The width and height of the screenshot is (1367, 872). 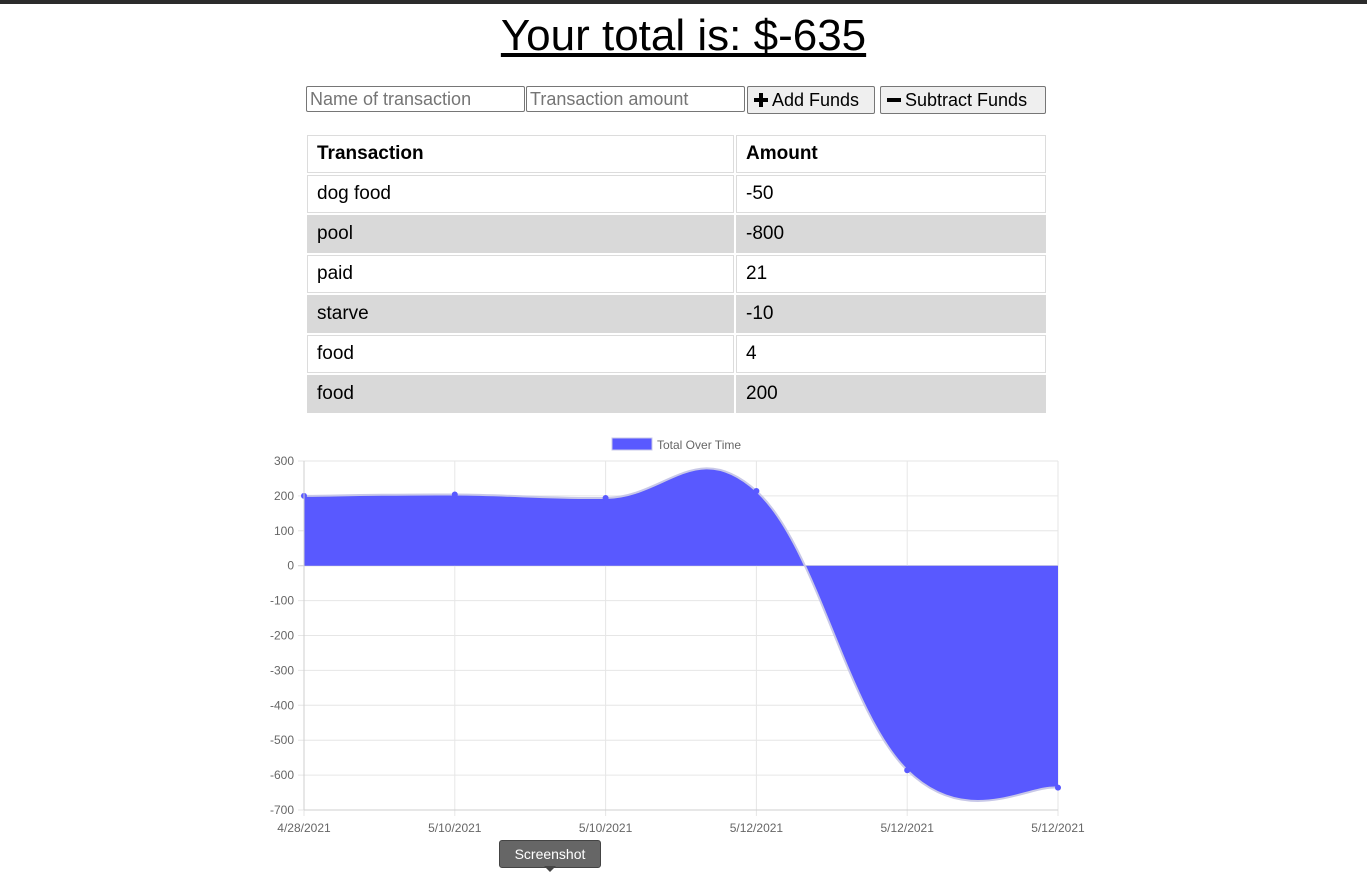 I want to click on transaction-name-cell: dog food, so click(x=520, y=194).